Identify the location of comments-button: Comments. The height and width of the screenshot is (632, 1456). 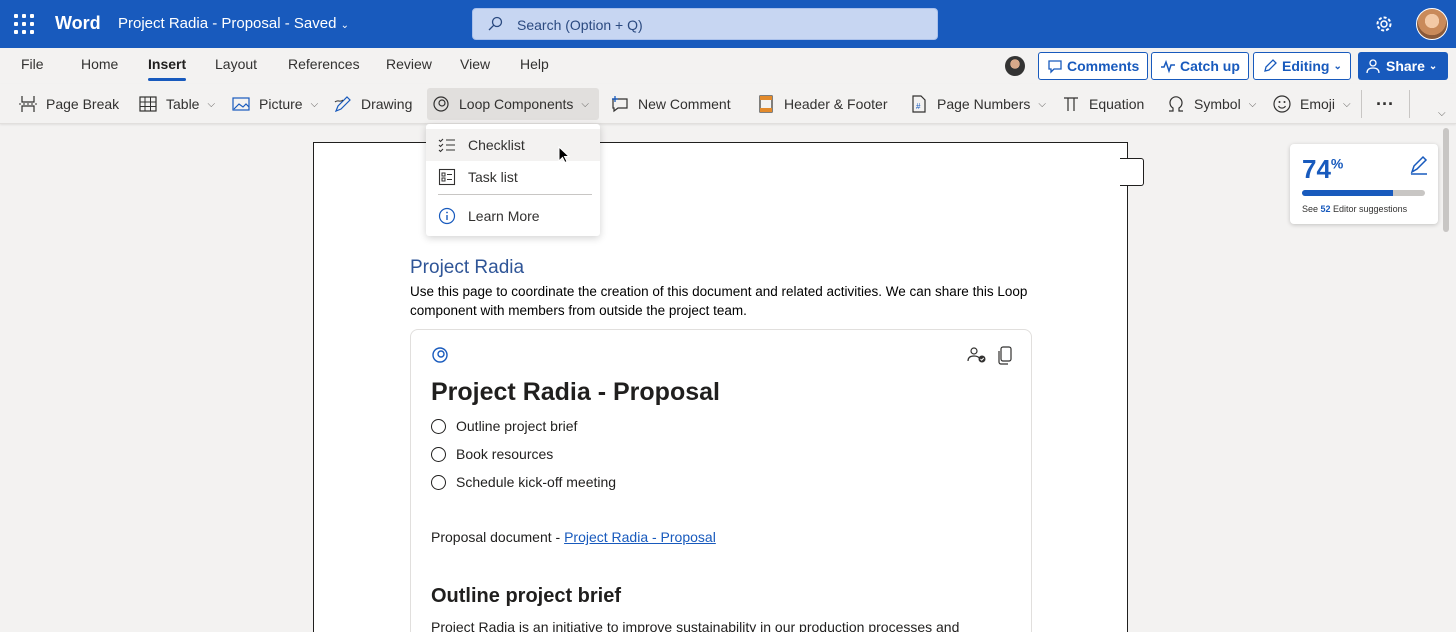
(1093, 66).